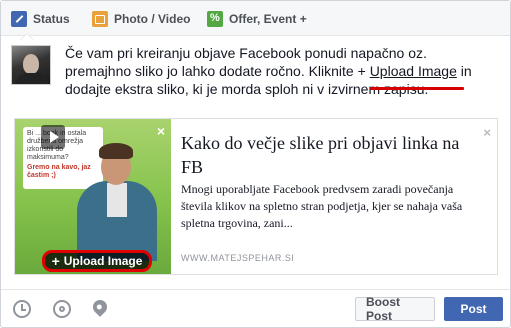 This screenshot has width=511, height=328. What do you see at coordinates (413, 71) in the screenshot?
I see `message-upload-link: Upload Image` at bounding box center [413, 71].